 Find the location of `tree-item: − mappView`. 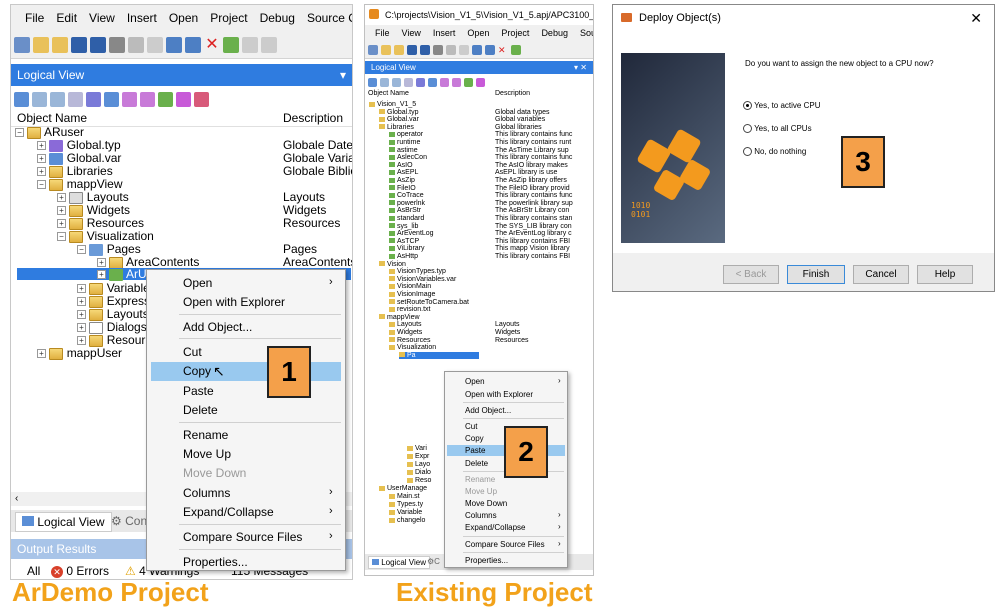

tree-item: − mappView is located at coordinates (80, 184).